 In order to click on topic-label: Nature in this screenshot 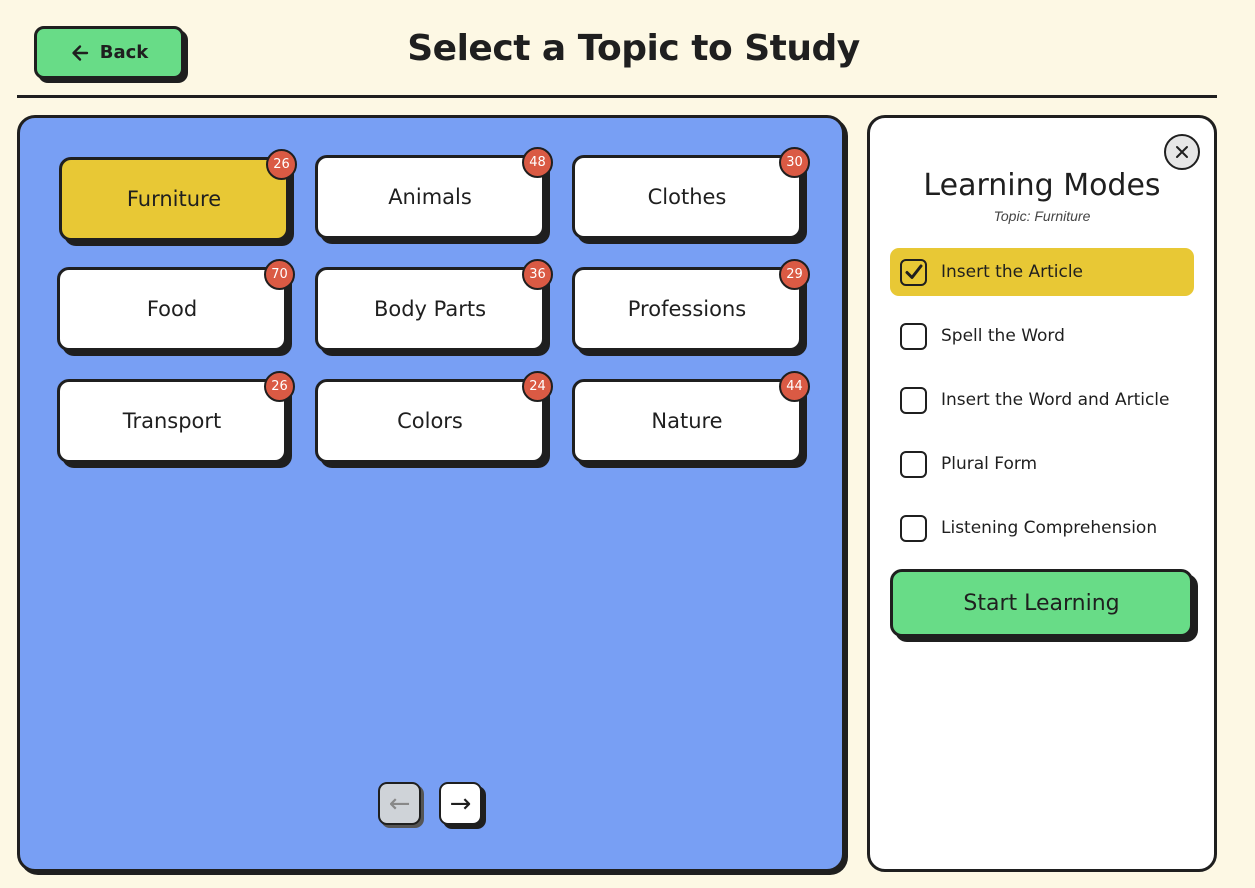, I will do `click(687, 421)`.